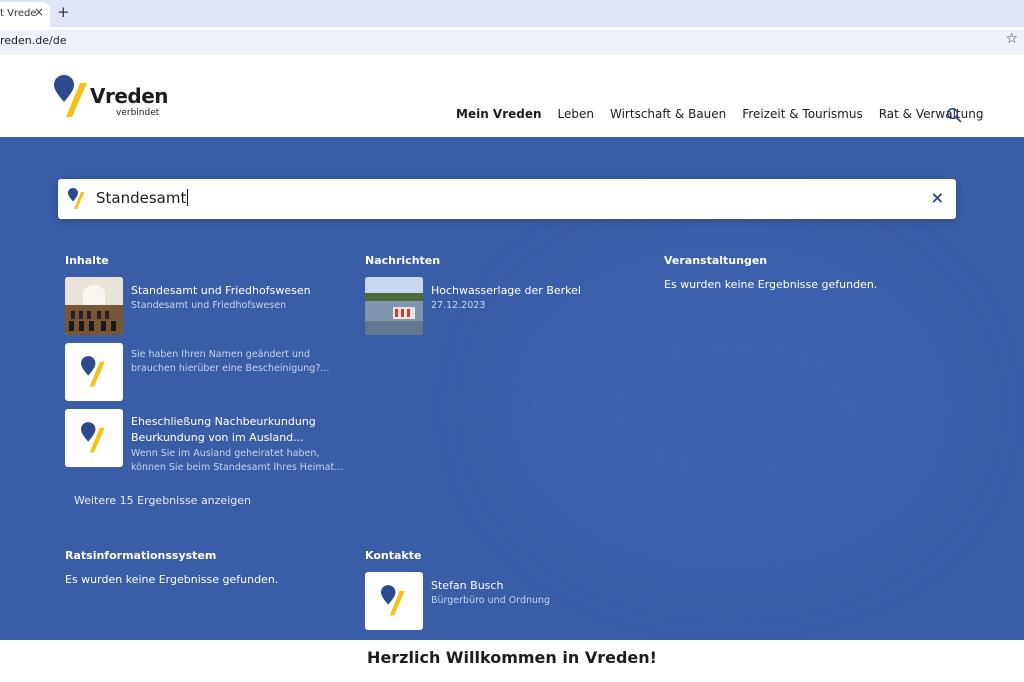 This screenshot has width=1024, height=682. Describe the element at coordinates (512, 657) in the screenshot. I see `welcome-heading: Herzlich Willkommen in Vreden!` at that location.